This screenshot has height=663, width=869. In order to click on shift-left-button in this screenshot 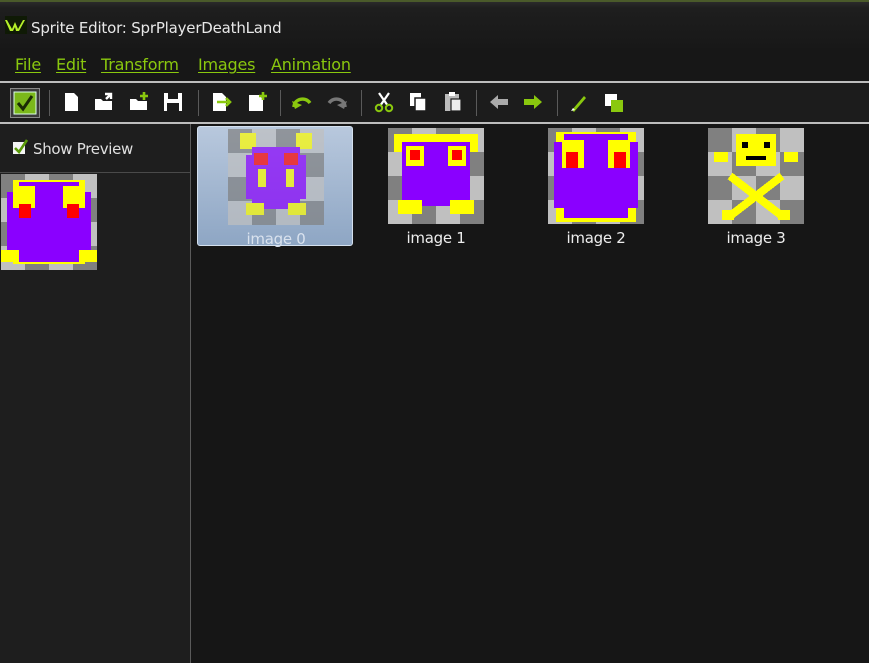, I will do `click(499, 102)`.